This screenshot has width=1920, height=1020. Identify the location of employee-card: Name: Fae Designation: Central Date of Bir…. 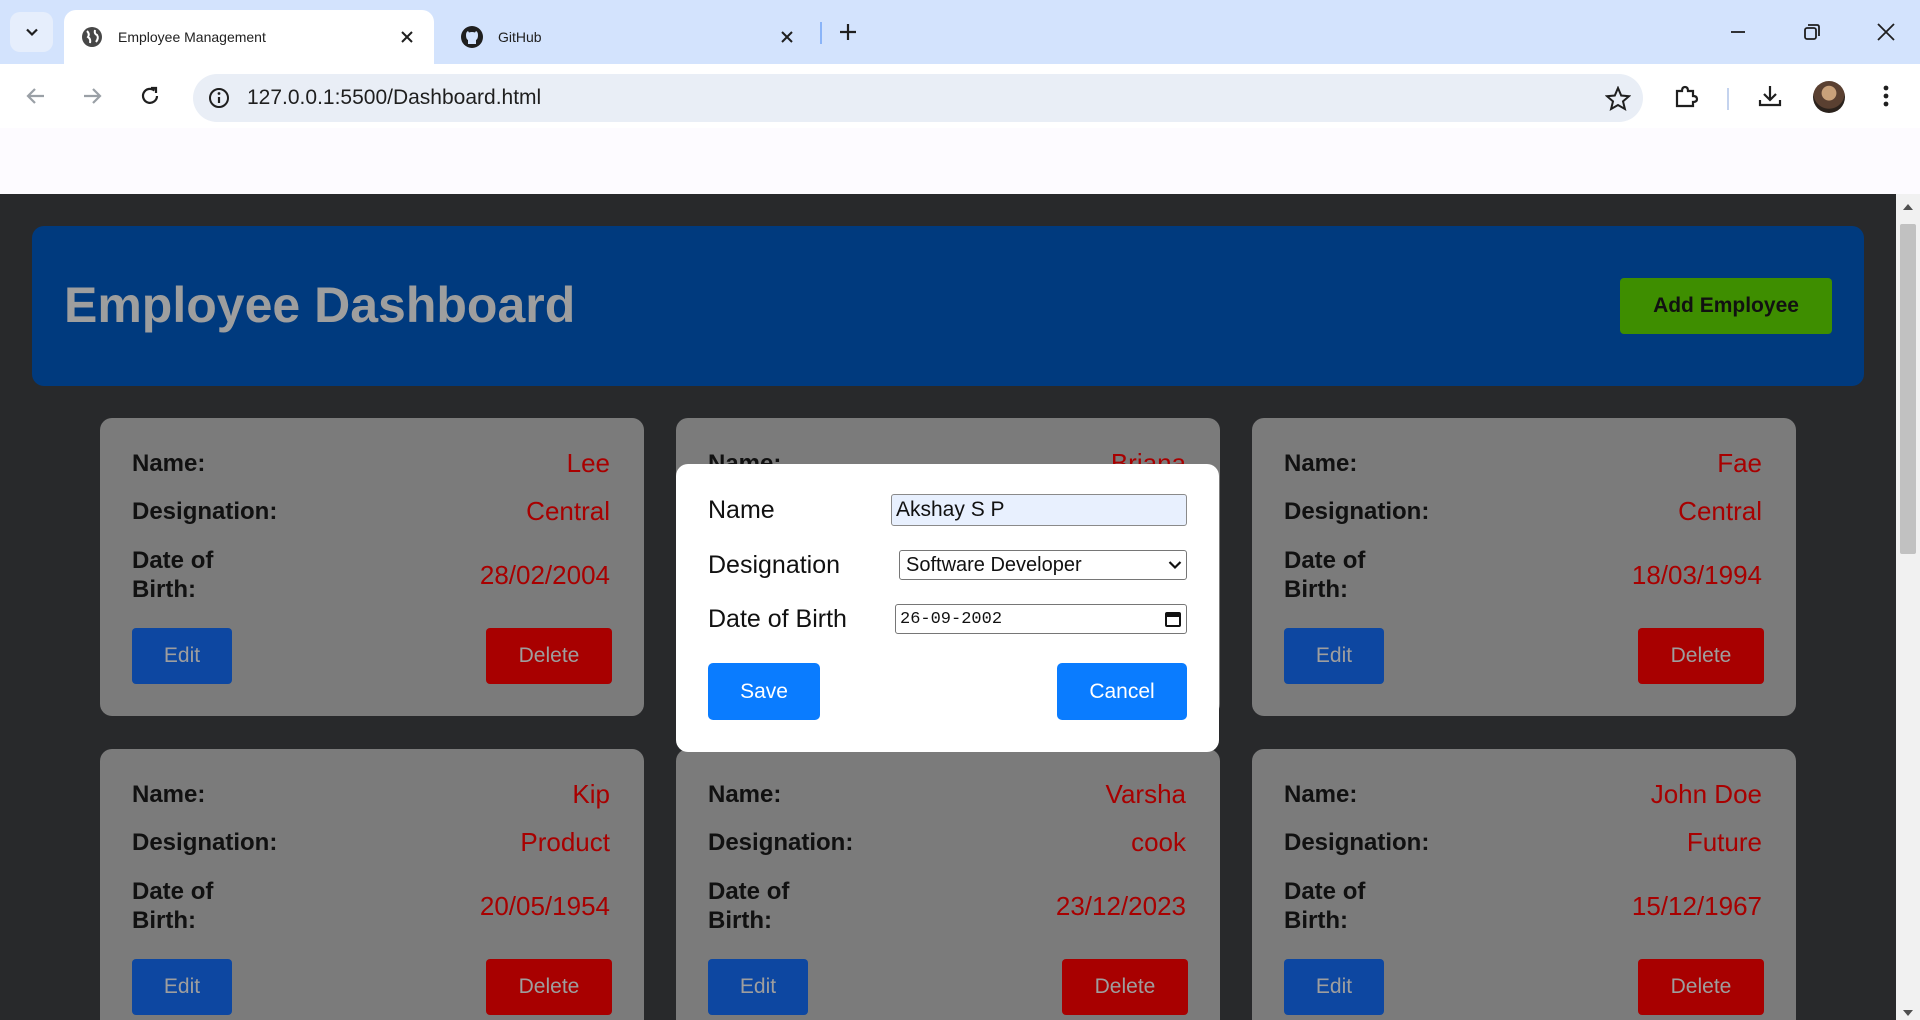
(1524, 567).